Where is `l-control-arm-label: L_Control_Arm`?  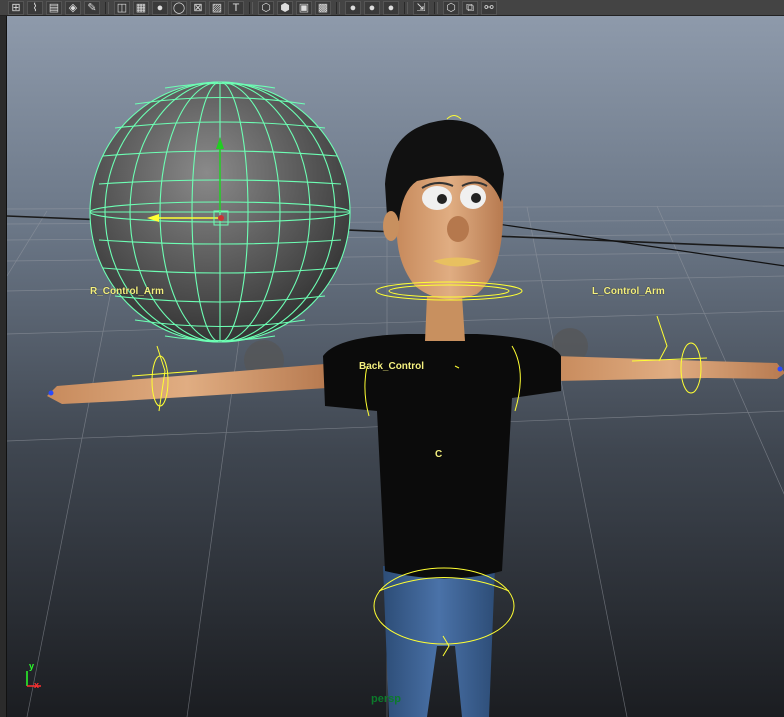
l-control-arm-label: L_Control_Arm is located at coordinates (628, 291).